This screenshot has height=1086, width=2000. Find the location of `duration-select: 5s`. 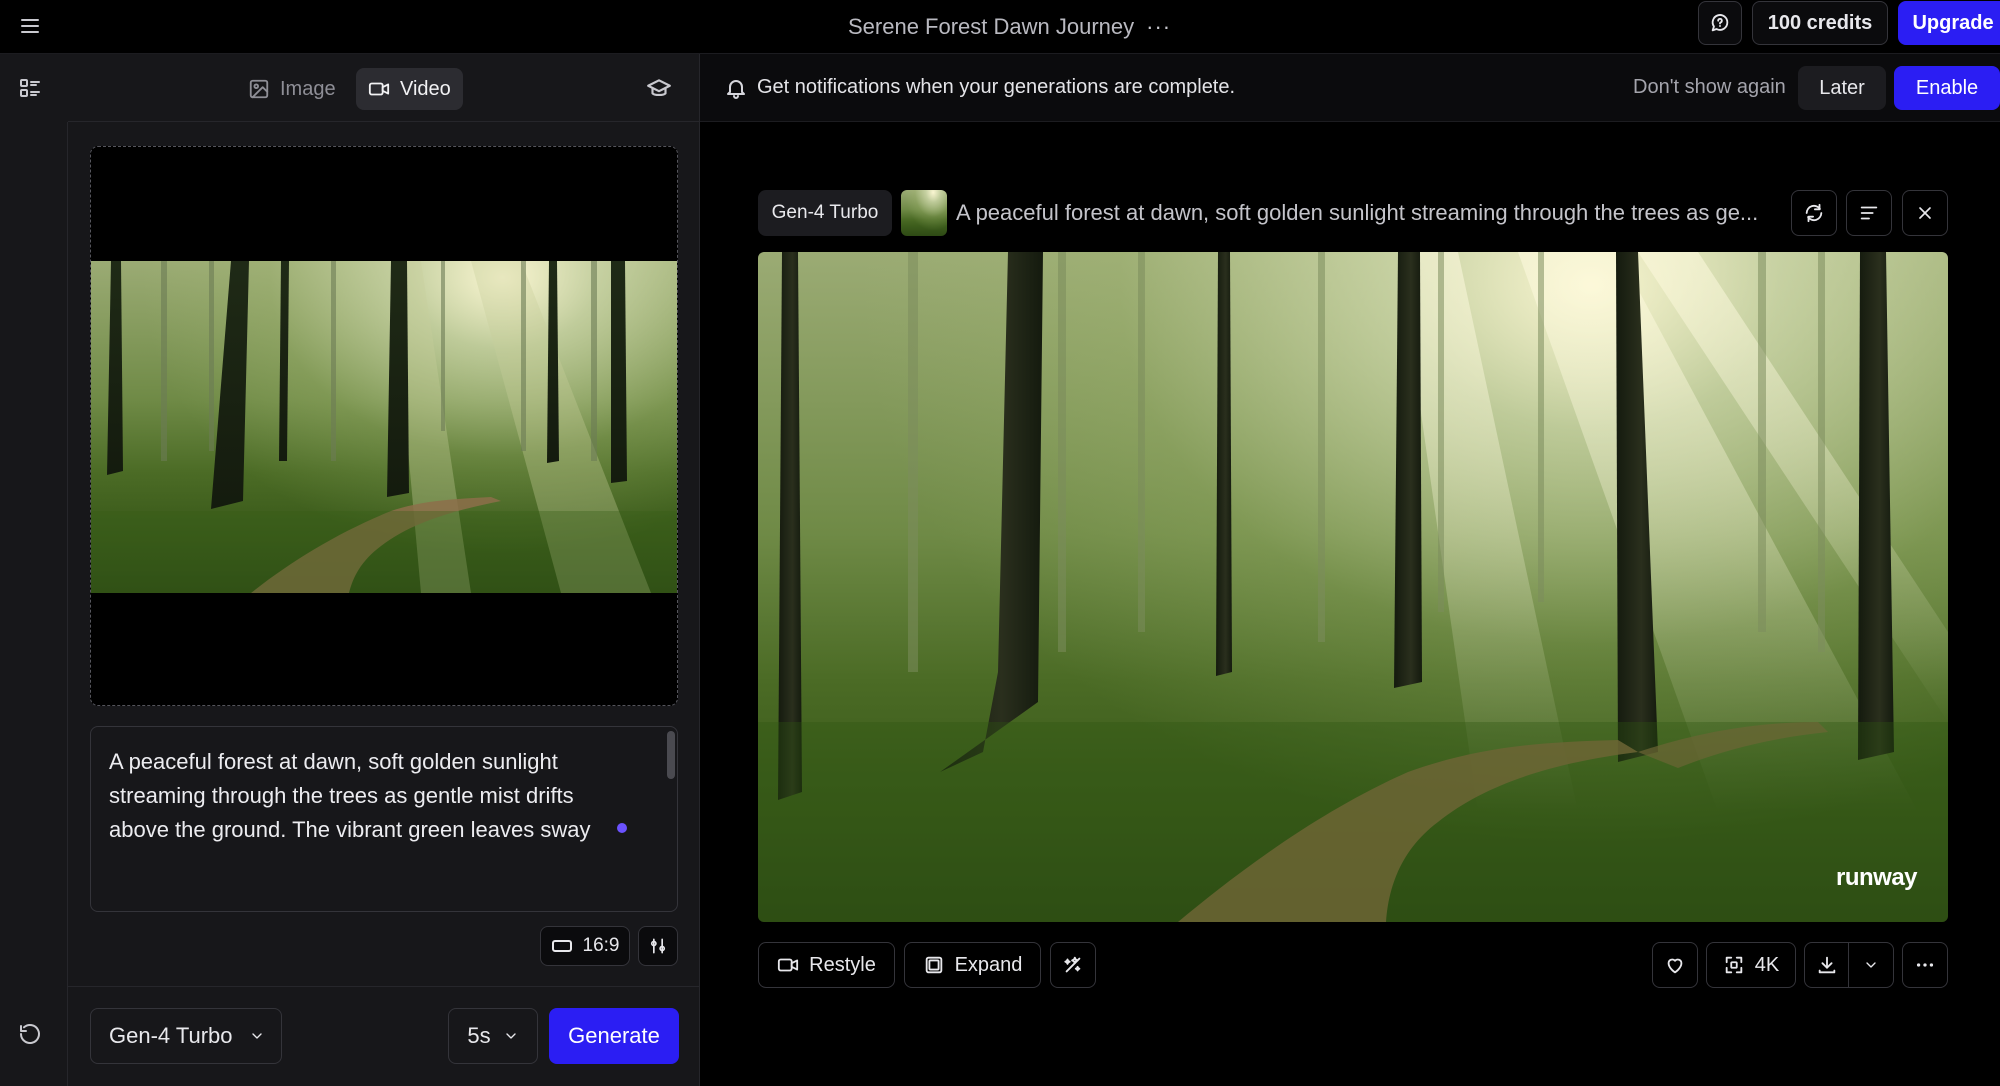

duration-select: 5s is located at coordinates (493, 1036).